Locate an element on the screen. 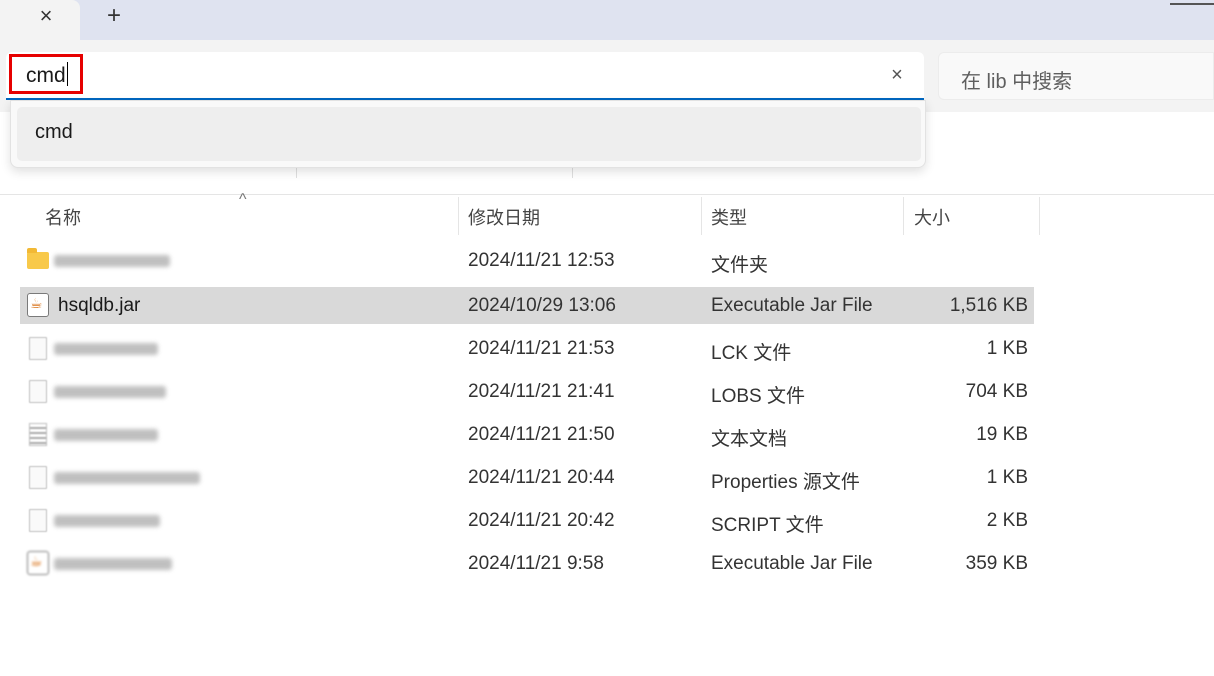 This screenshot has height=676, width=1214. address-bar: cmd × is located at coordinates (465, 76).